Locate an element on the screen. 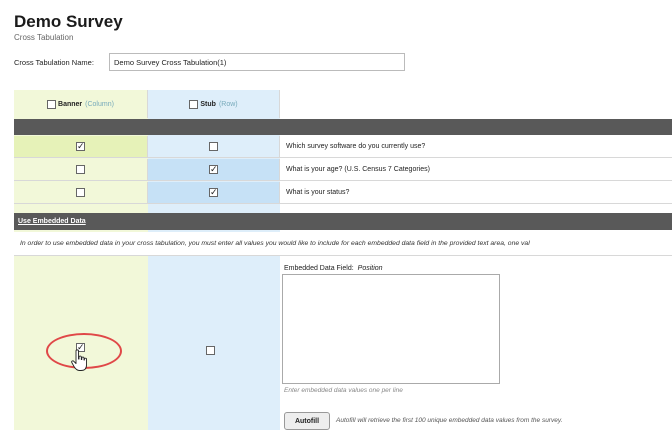 The image size is (672, 430). banner-cell: ✓ is located at coordinates (81, 146).